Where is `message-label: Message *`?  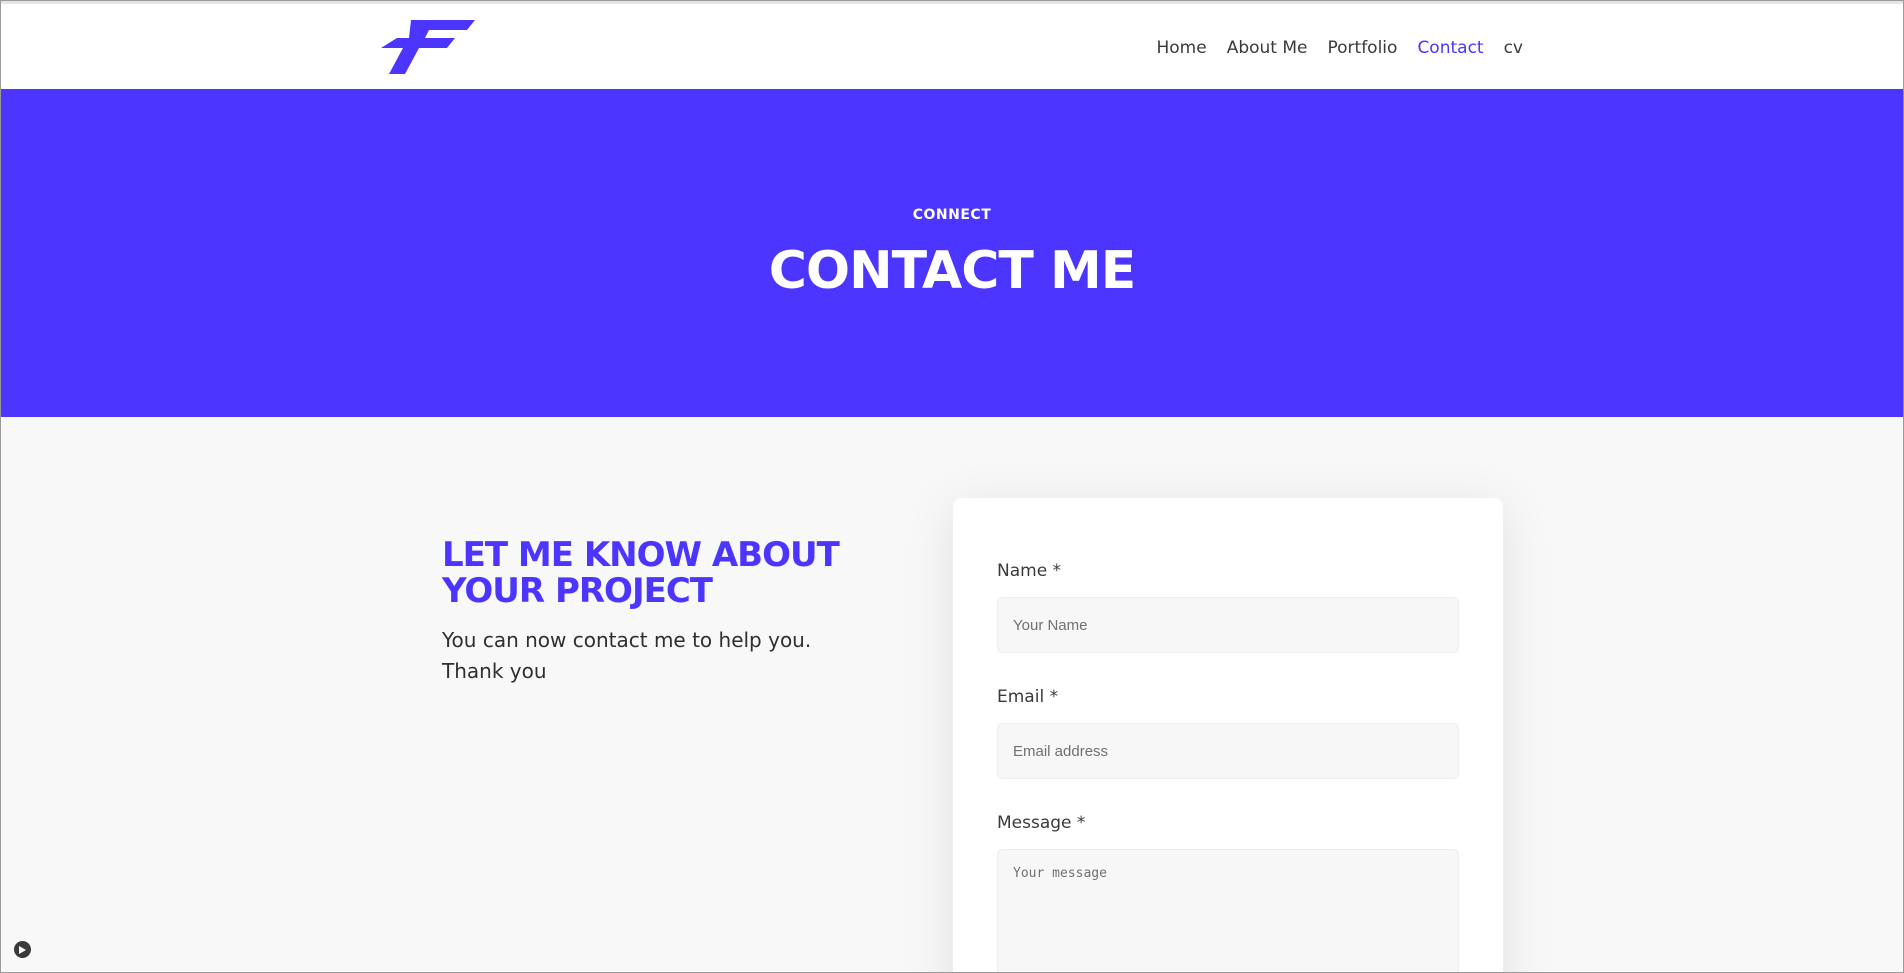
message-label: Message * is located at coordinates (1041, 823).